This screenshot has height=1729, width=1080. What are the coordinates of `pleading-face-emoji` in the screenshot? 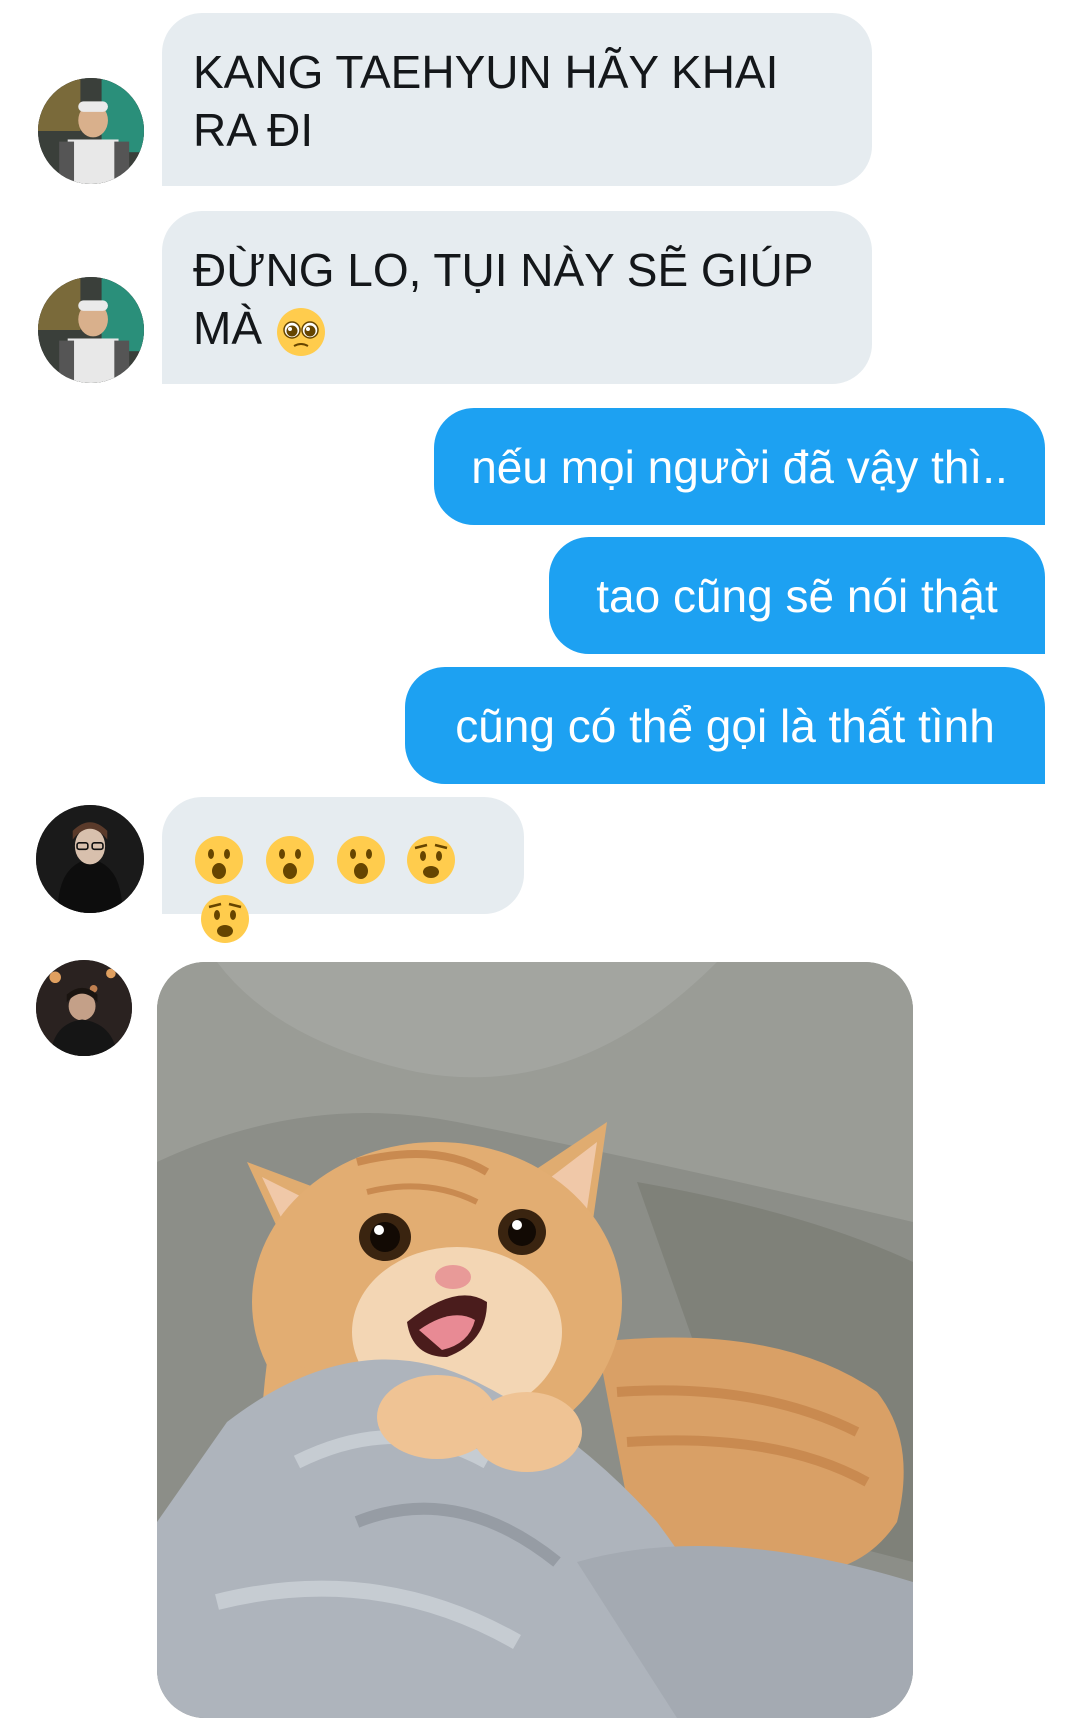 It's located at (301, 332).